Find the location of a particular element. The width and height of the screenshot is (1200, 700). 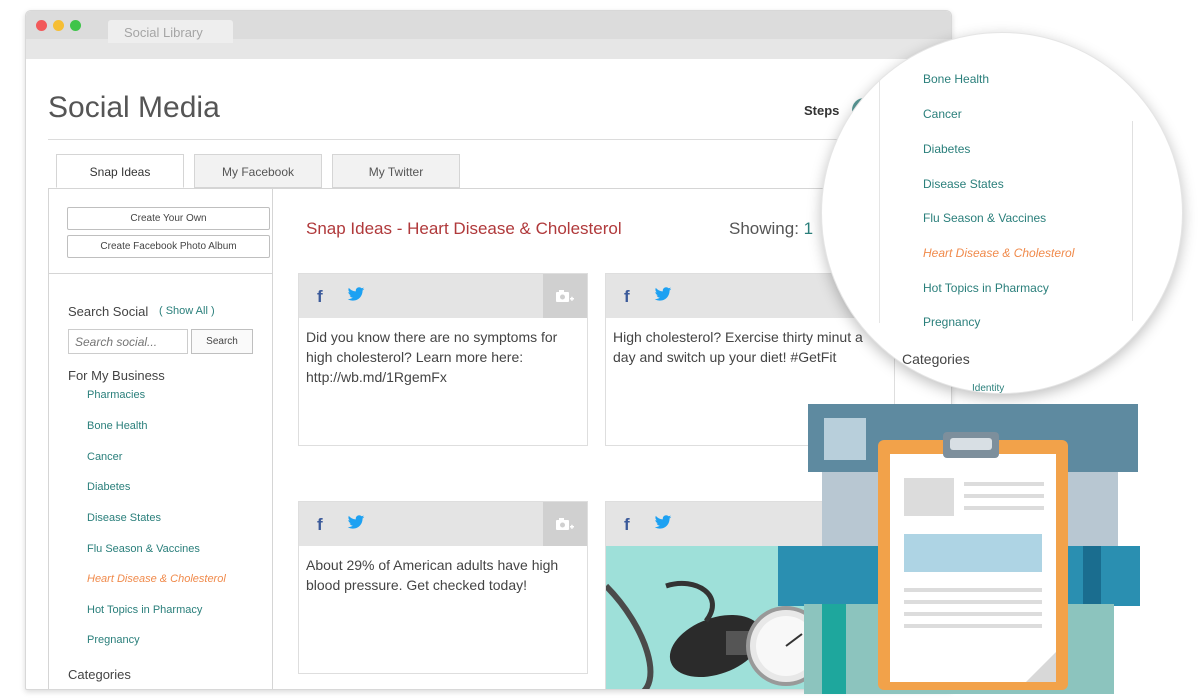

tab-snap-ideas: Snap Ideas is located at coordinates (120, 171).